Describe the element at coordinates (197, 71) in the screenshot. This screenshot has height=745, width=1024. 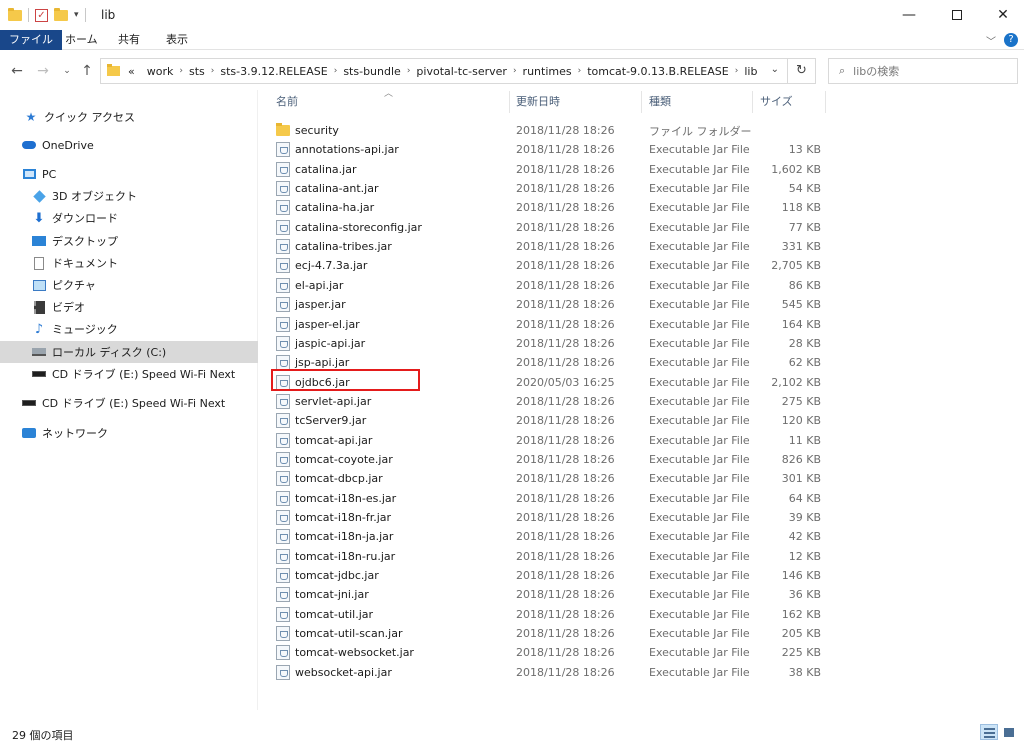
I see `breadcrumb-sts: sts` at that location.